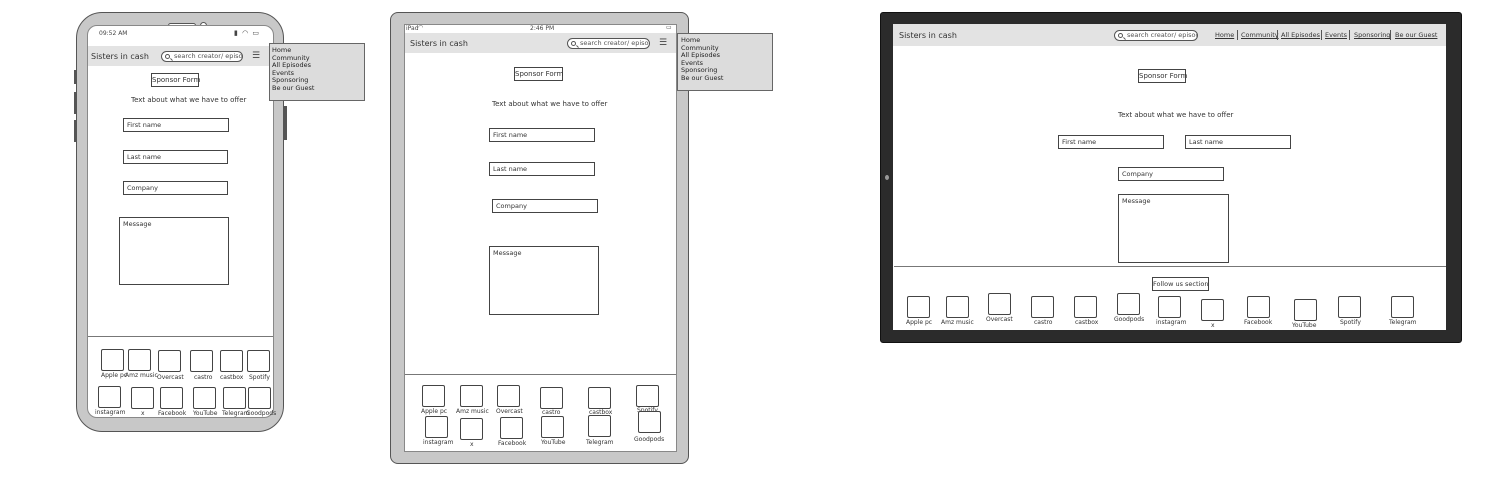 Image resolution: width=1500 pixels, height=488 pixels. Describe the element at coordinates (1156, 35) in the screenshot. I see `desktop-search-input: search creator/ episode` at that location.